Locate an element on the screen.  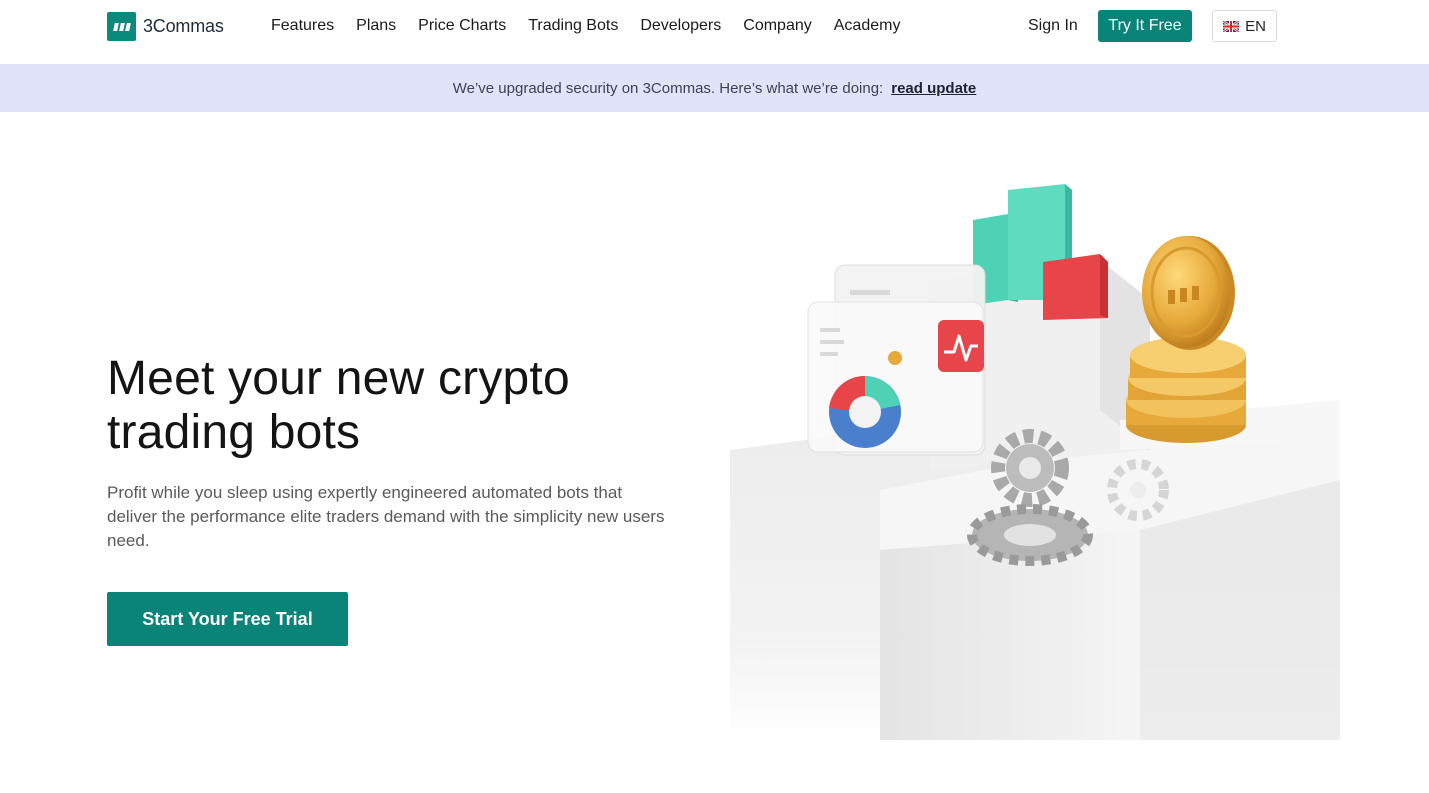
read-update-link: read update is located at coordinates (933, 88).